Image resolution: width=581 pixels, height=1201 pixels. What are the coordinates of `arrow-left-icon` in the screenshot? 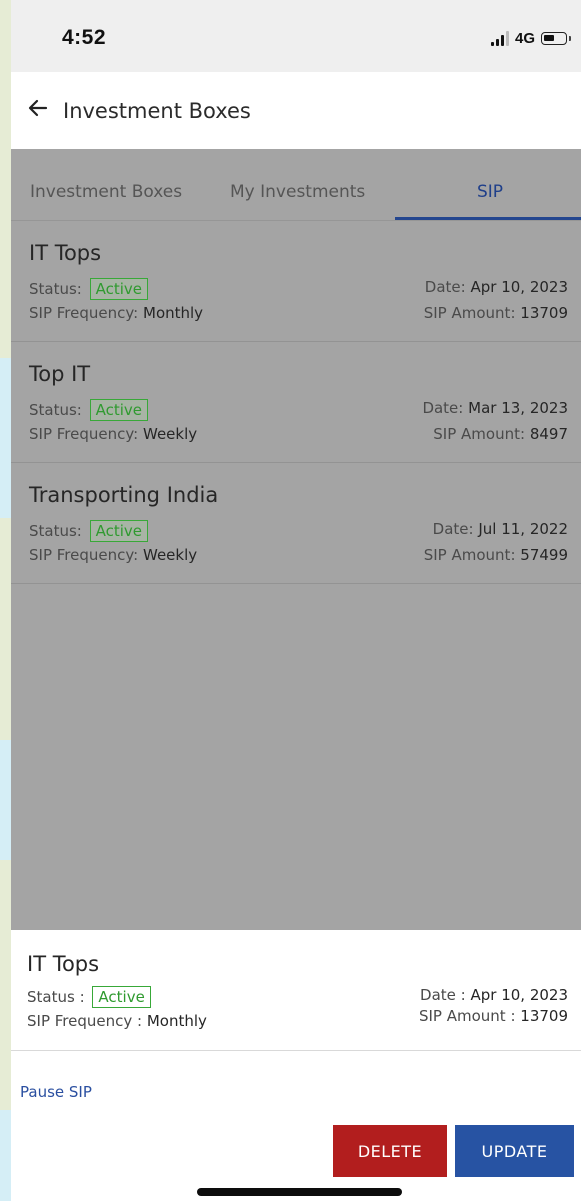 It's located at (38, 108).